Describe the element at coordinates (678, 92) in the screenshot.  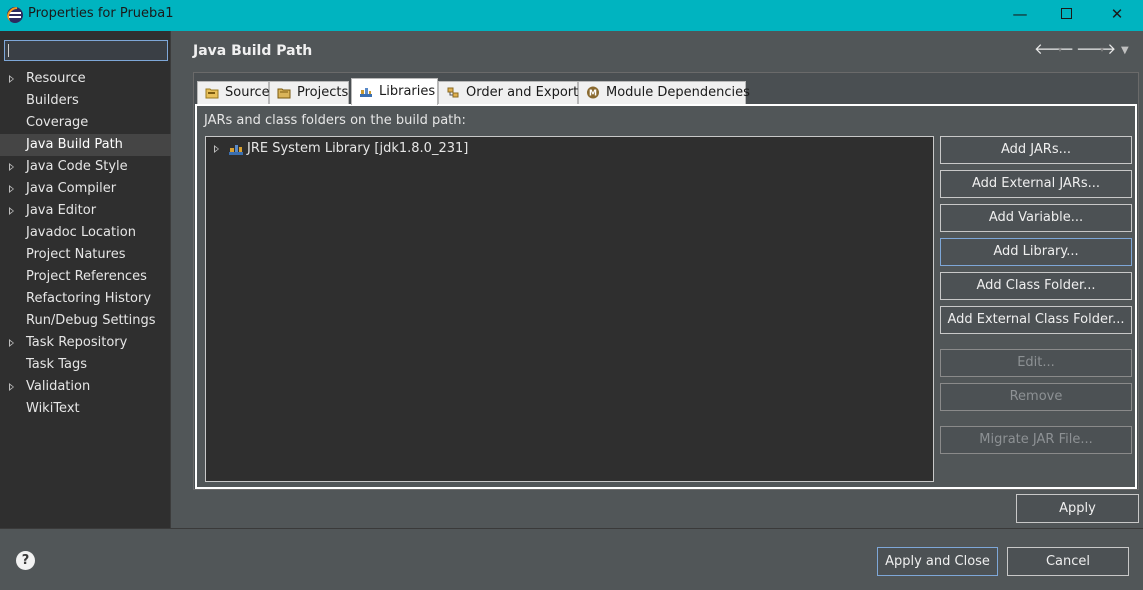
I see `tab-label: Module Dependencies` at that location.